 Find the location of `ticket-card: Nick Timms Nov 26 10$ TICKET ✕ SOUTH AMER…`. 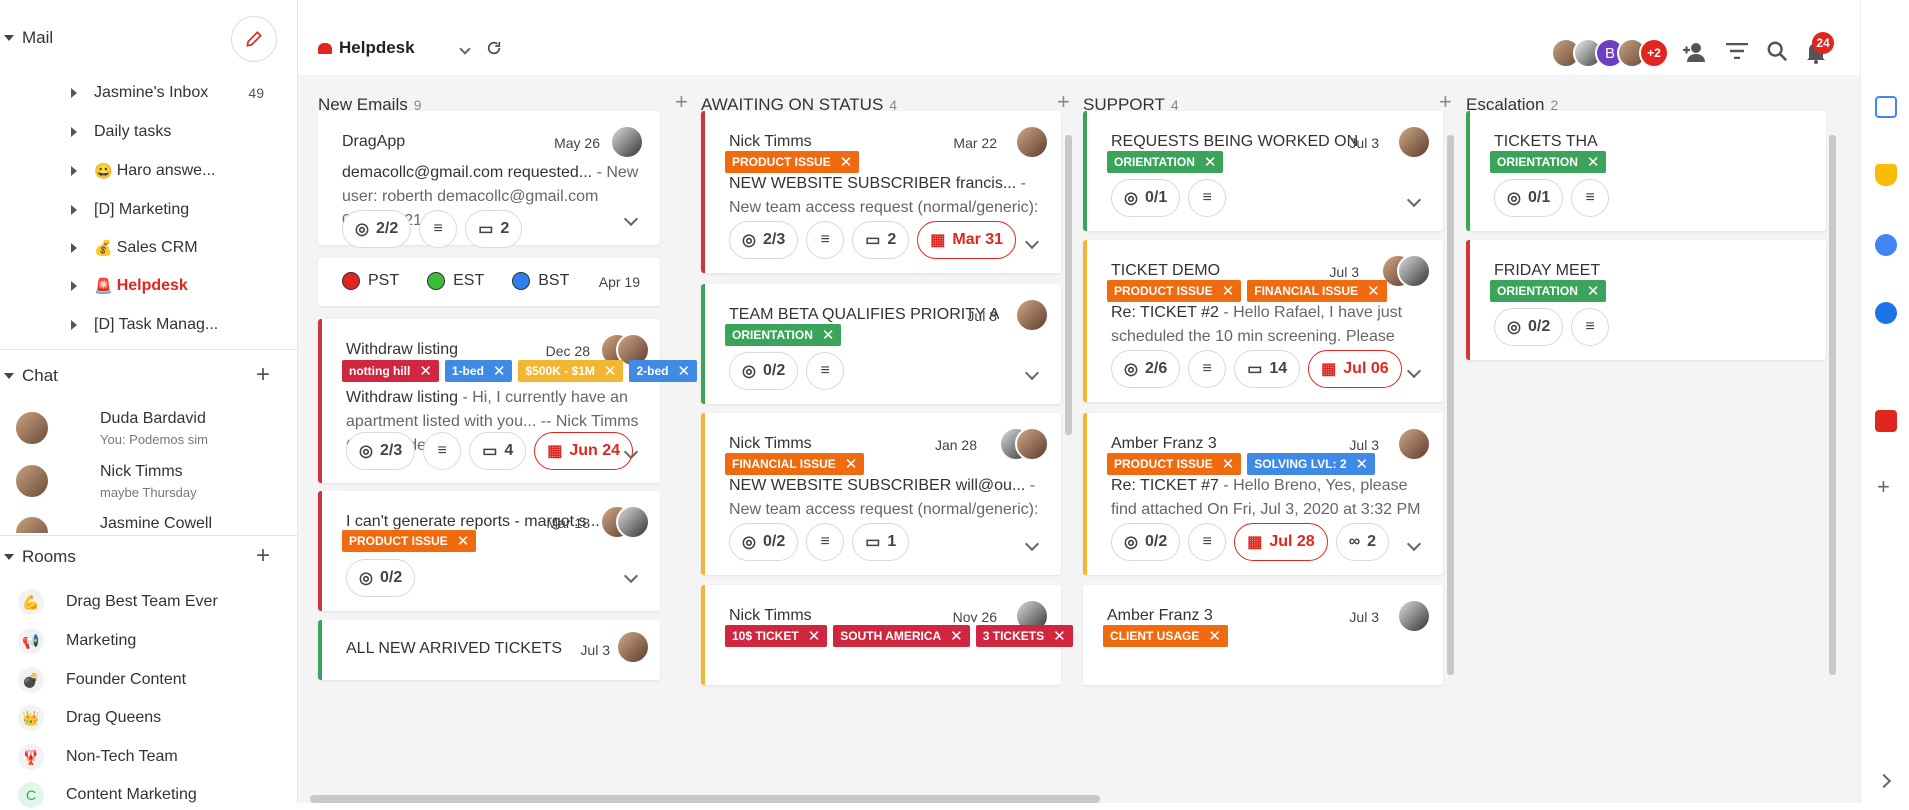

ticket-card: Nick Timms Nov 26 10$ TICKET ✕ SOUTH AMER… is located at coordinates (887, 635).